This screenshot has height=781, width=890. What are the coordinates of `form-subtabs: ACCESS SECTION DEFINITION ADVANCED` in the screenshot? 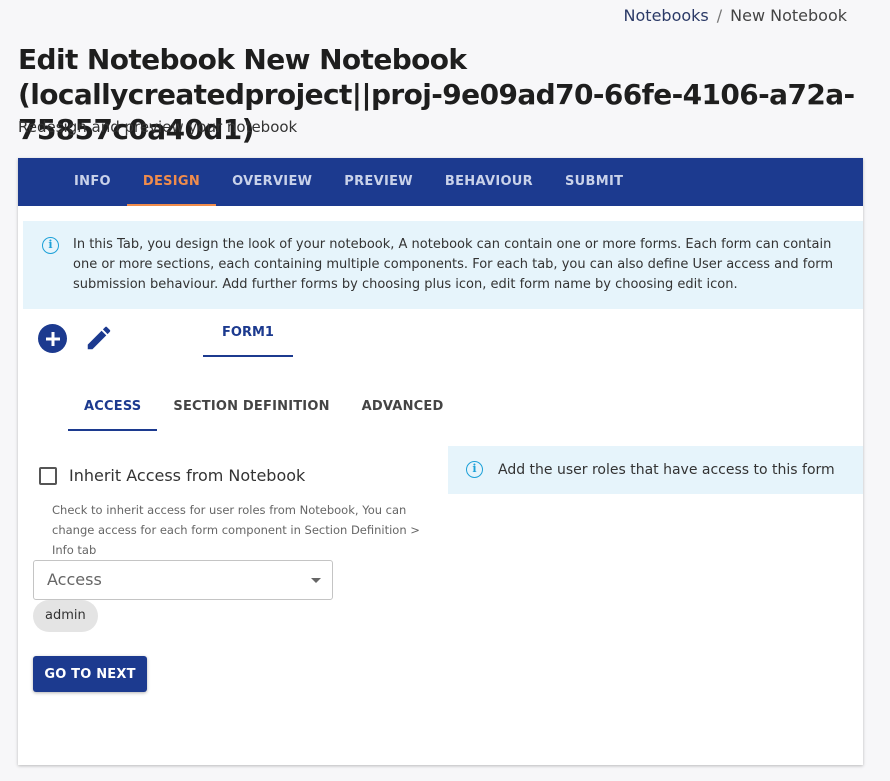 It's located at (263, 408).